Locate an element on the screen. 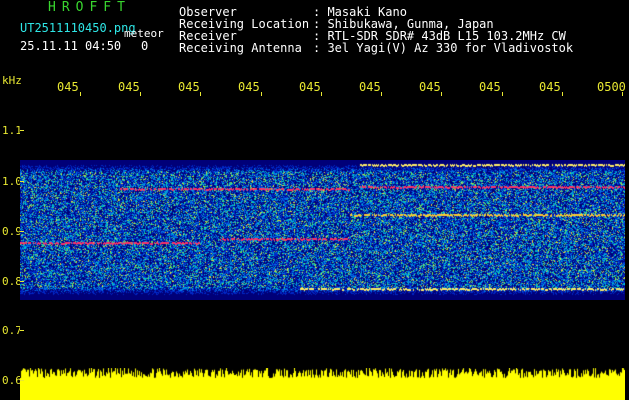 The image size is (629, 400). y-tick-label: 0.7 is located at coordinates (12, 330).